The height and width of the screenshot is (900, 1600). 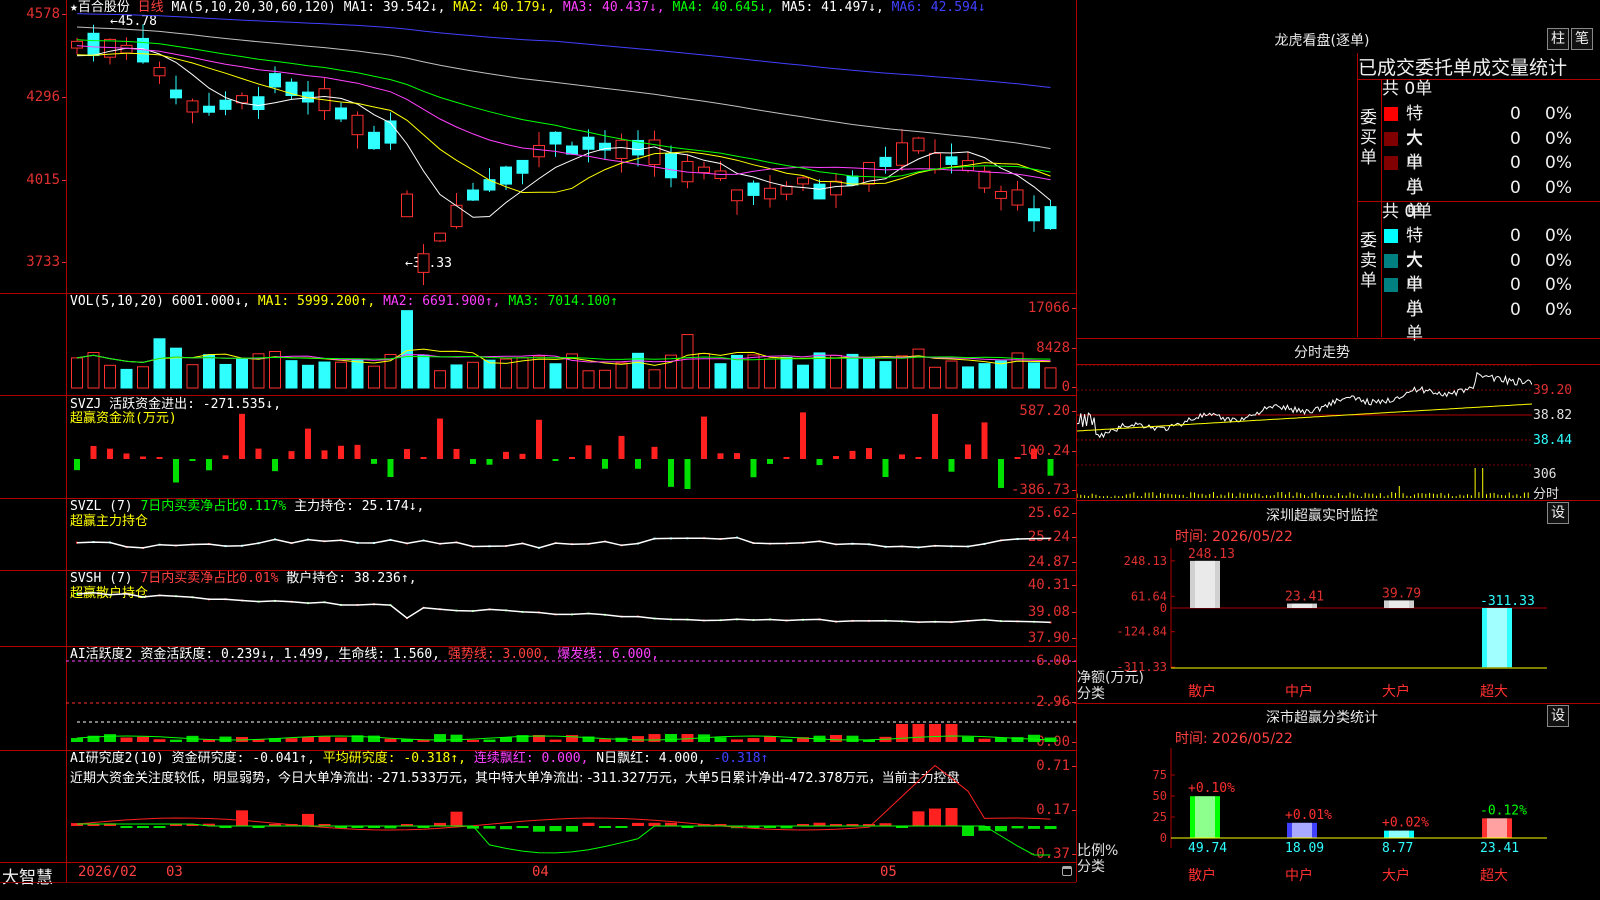 I want to click on category-label: 大户, so click(x=1396, y=875).